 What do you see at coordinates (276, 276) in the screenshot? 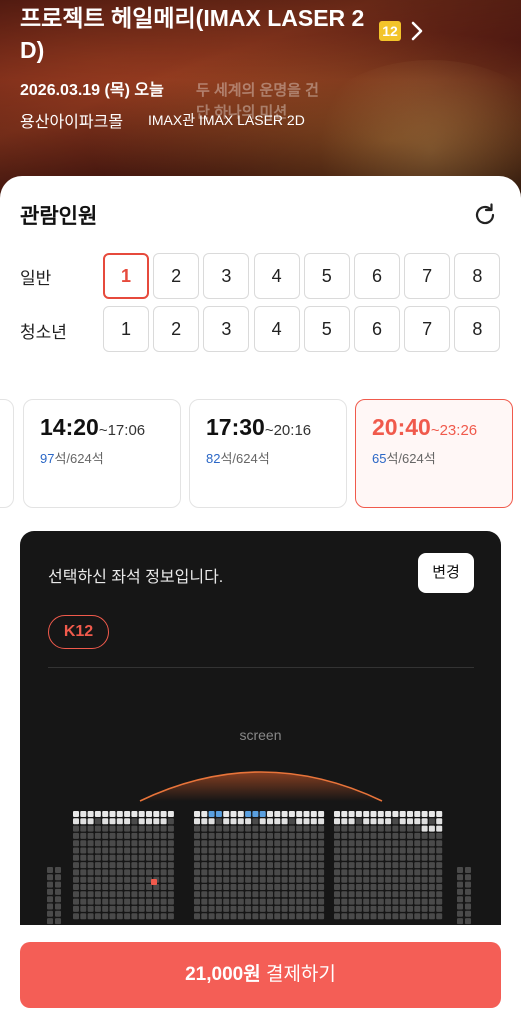
I see `count-button-general-4: 4` at bounding box center [276, 276].